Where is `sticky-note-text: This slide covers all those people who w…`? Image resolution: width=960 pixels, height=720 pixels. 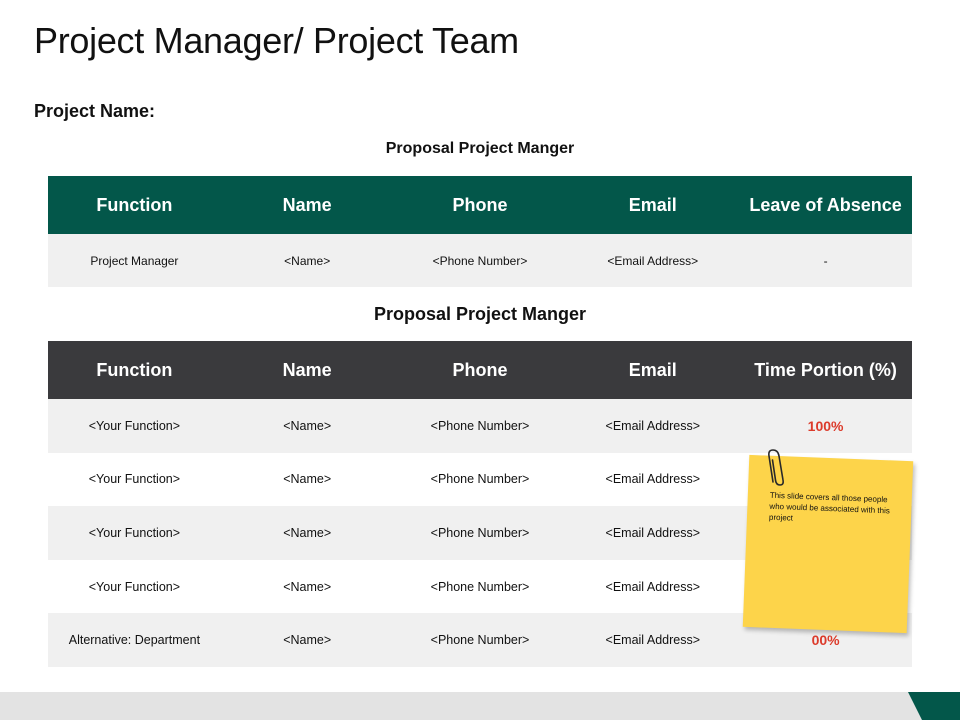 sticky-note-text: This slide covers all those people who w… is located at coordinates (829, 506).